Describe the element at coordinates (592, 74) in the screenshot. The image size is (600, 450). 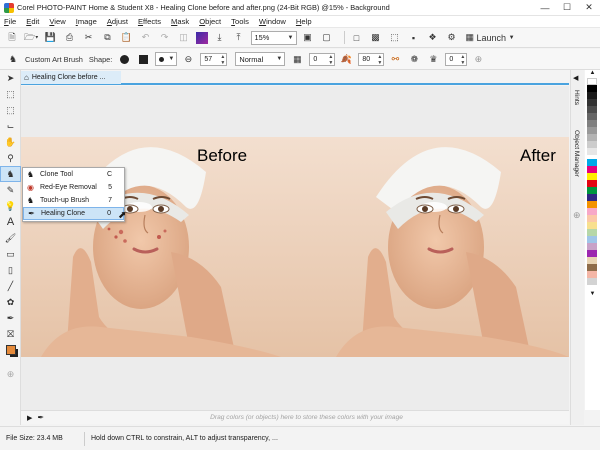
I see `palette-up-icon: ▲` at that location.